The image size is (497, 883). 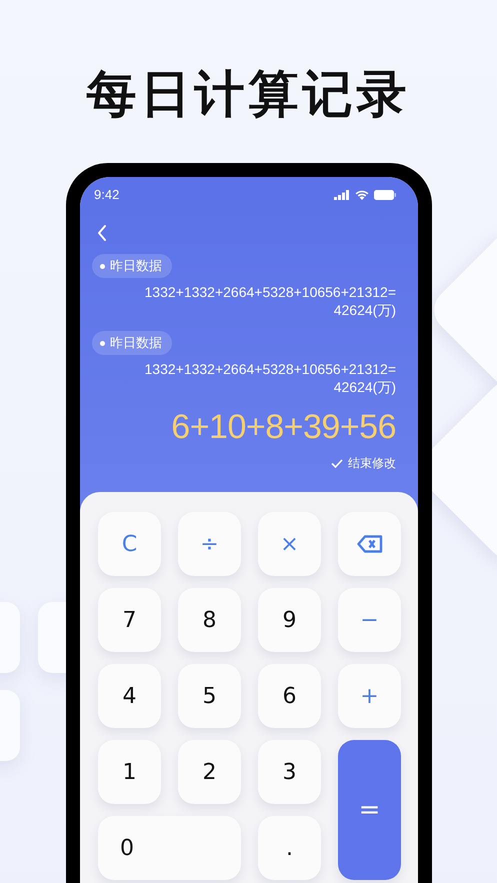 I want to click on calculator-key: 1, so click(x=129, y=772).